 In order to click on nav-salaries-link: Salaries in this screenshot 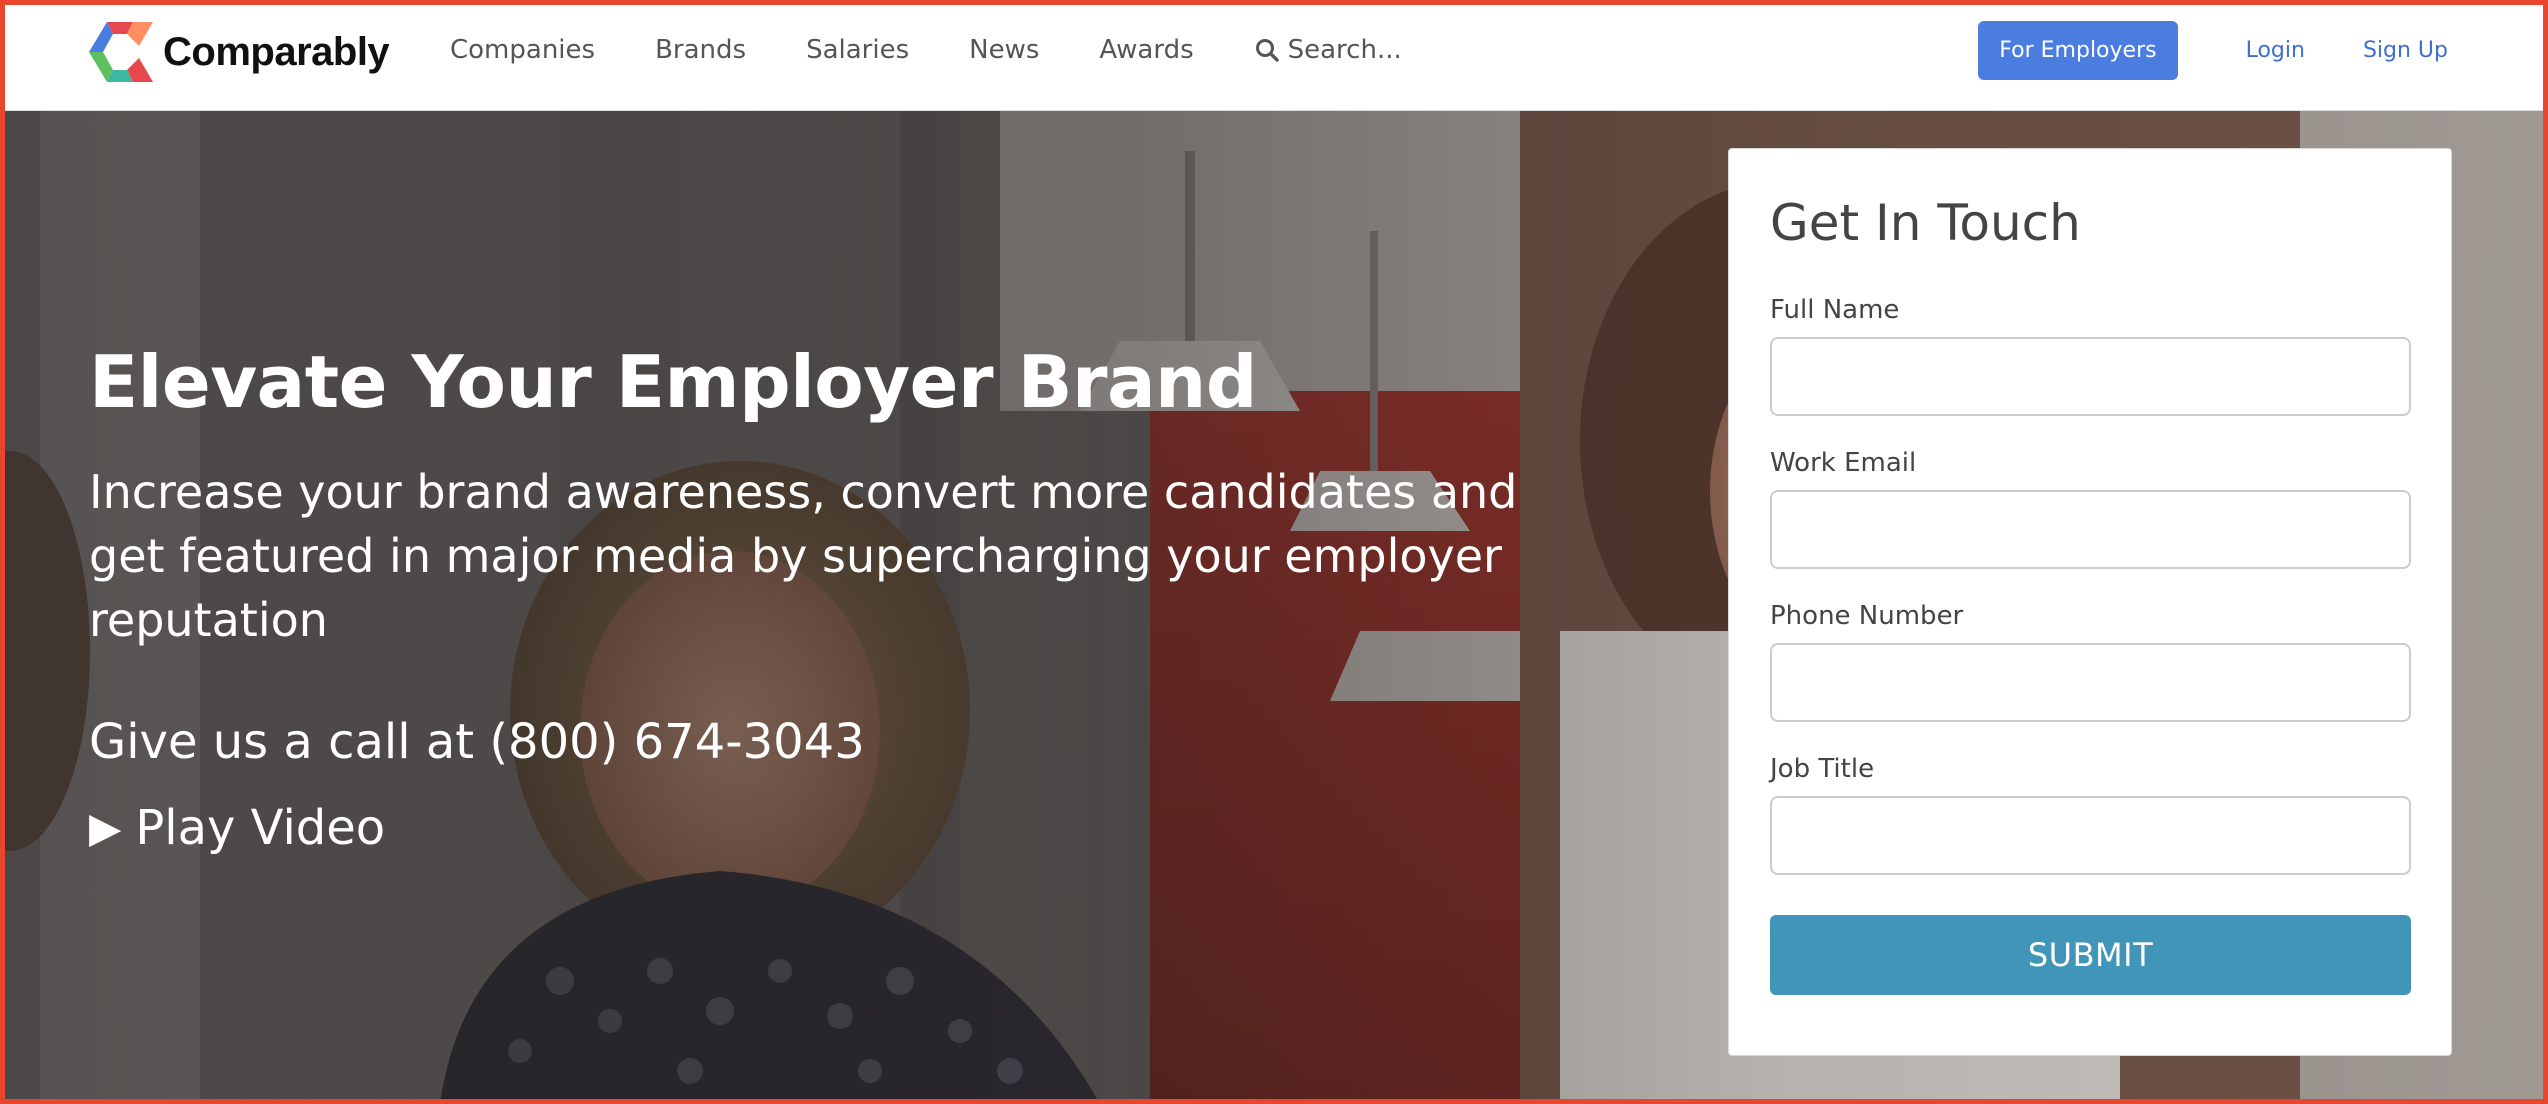, I will do `click(857, 50)`.